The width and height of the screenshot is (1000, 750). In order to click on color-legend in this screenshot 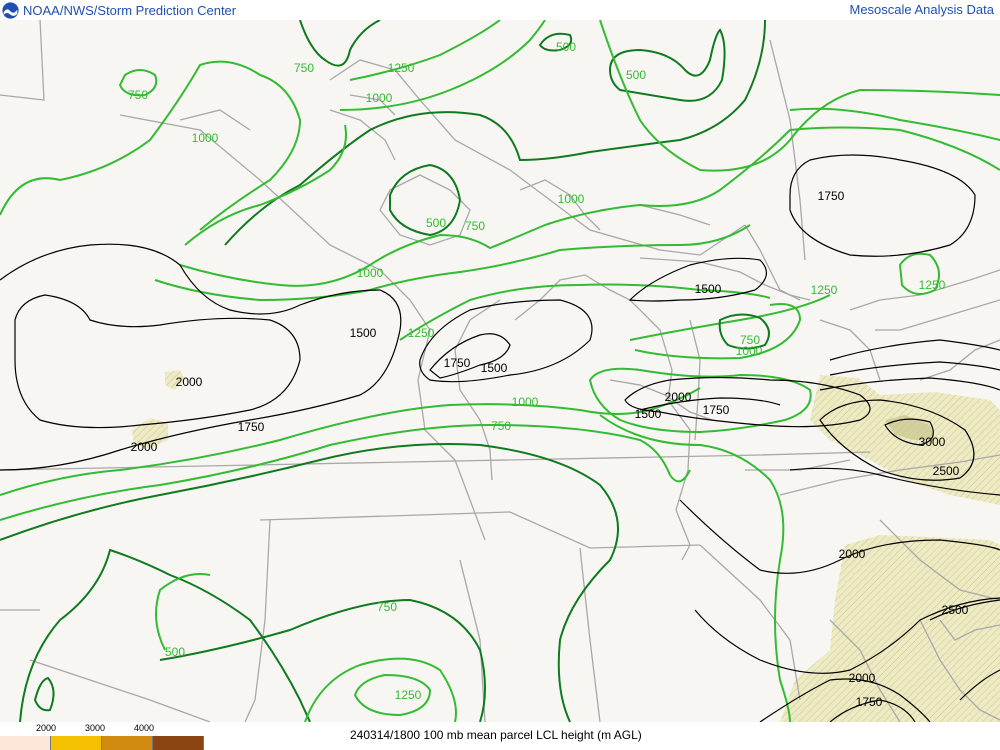, I will do `click(102, 743)`.